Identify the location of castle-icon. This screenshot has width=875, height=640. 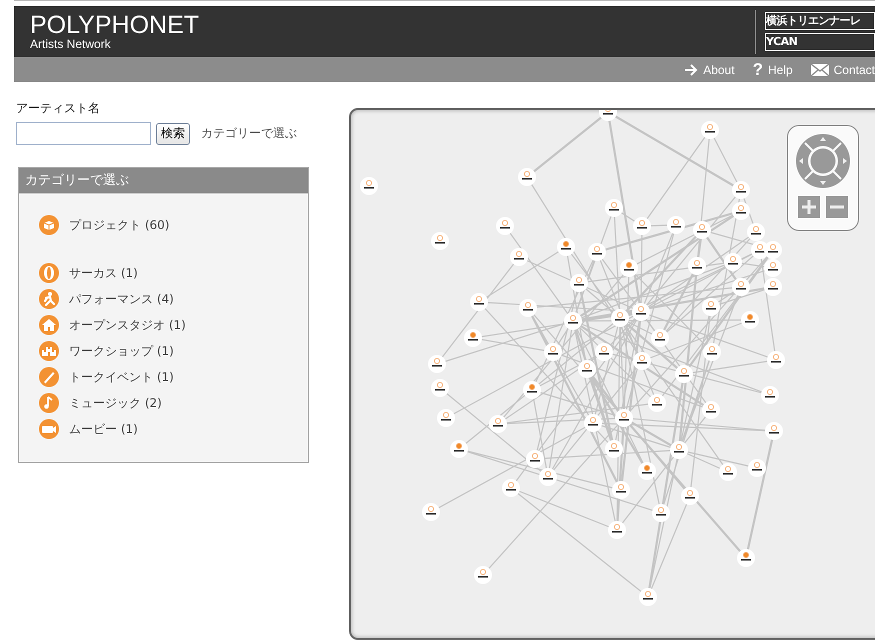
(49, 351).